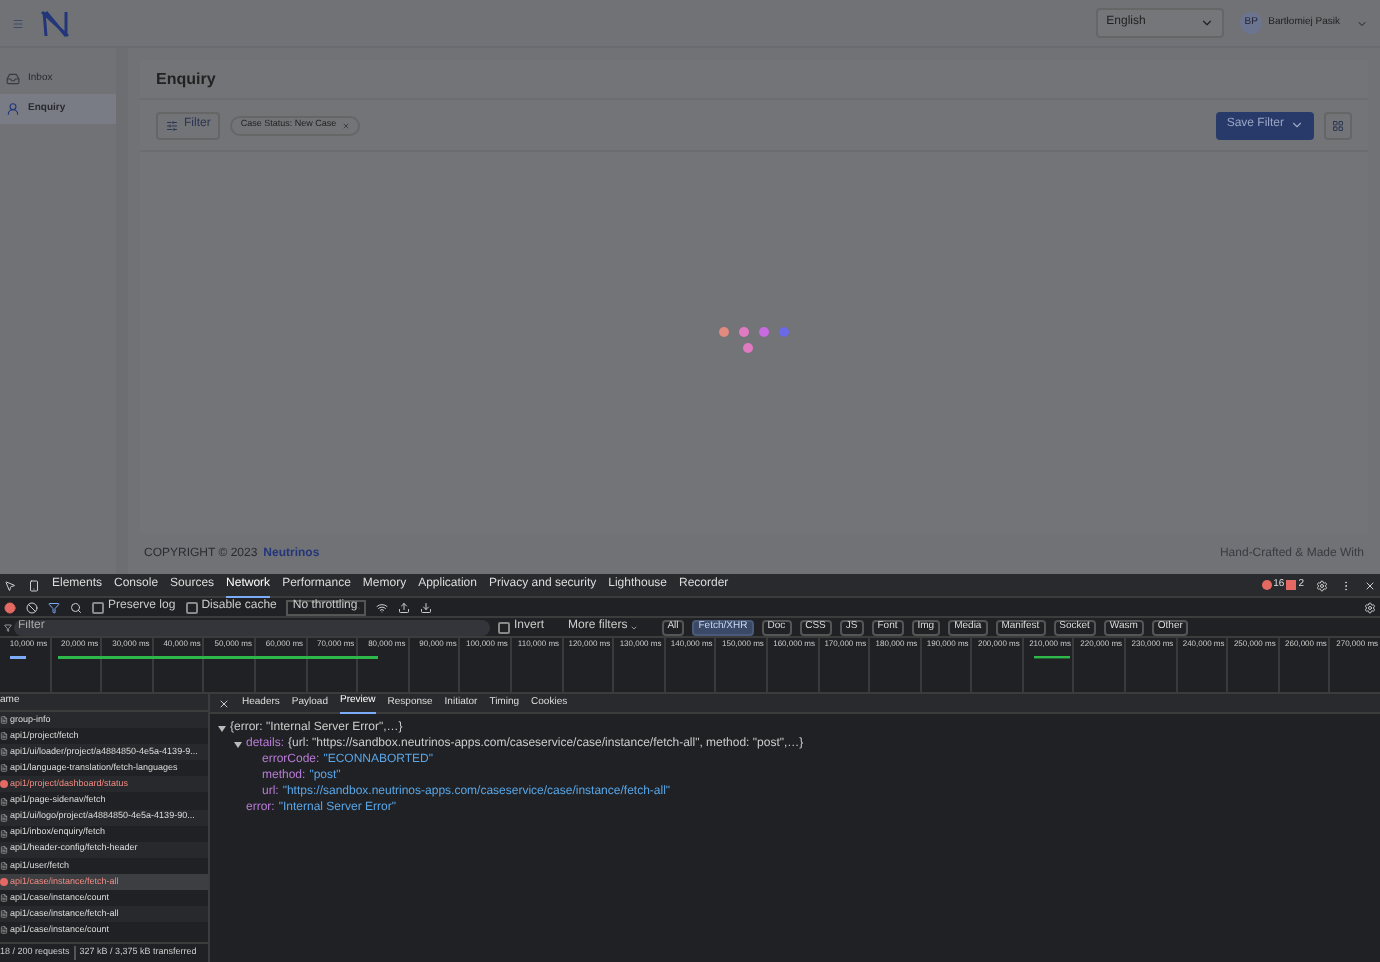  Describe the element at coordinates (186, 79) in the screenshot. I see `page-title: Enquiry` at that location.